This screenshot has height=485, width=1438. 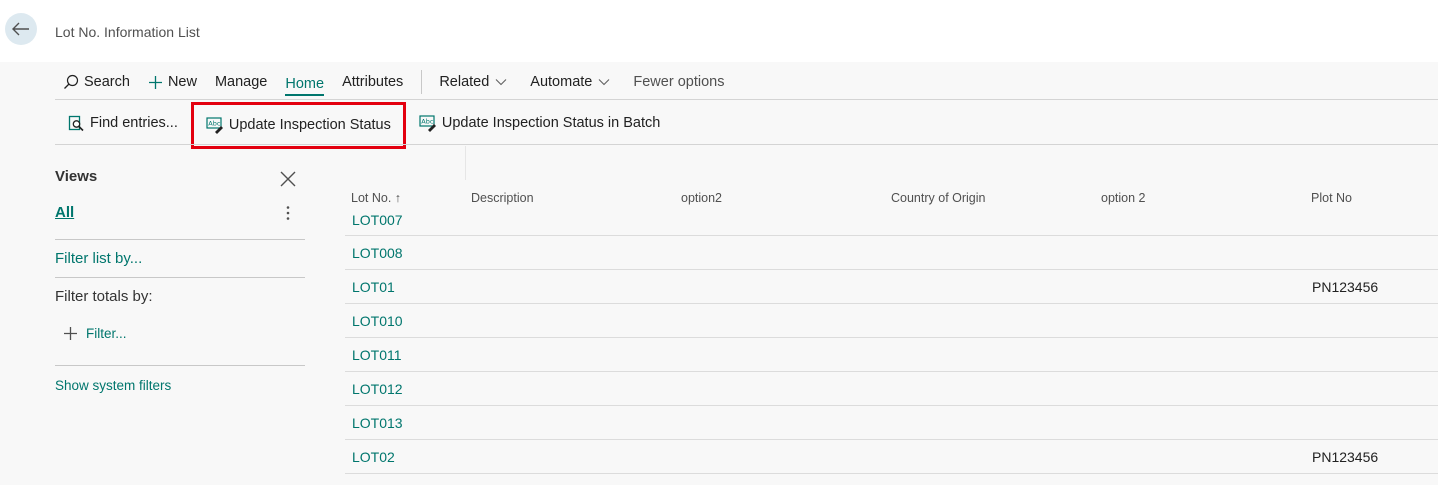 What do you see at coordinates (376, 198) in the screenshot?
I see `column-header-lot-no: Lot No. ↑` at bounding box center [376, 198].